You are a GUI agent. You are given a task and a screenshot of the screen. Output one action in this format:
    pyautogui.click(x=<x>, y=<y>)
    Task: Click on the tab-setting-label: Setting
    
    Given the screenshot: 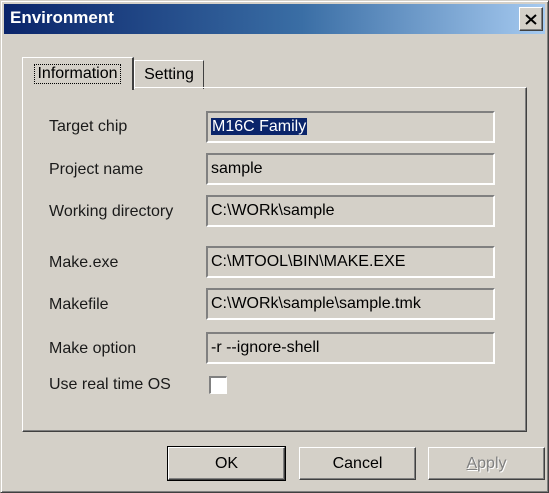 What is the action you would take?
    pyautogui.click(x=169, y=74)
    